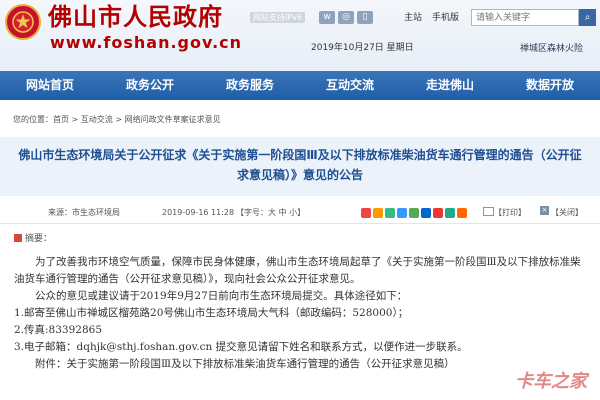  Describe the element at coordinates (567, 213) in the screenshot. I see `close-button: 【关闭】` at that location.